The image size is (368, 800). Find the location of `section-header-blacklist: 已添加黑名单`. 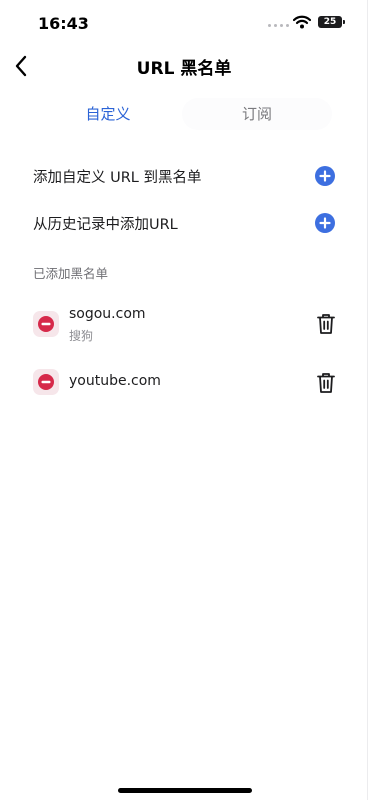

section-header-blacklist: 已添加黑名单 is located at coordinates (71, 273).